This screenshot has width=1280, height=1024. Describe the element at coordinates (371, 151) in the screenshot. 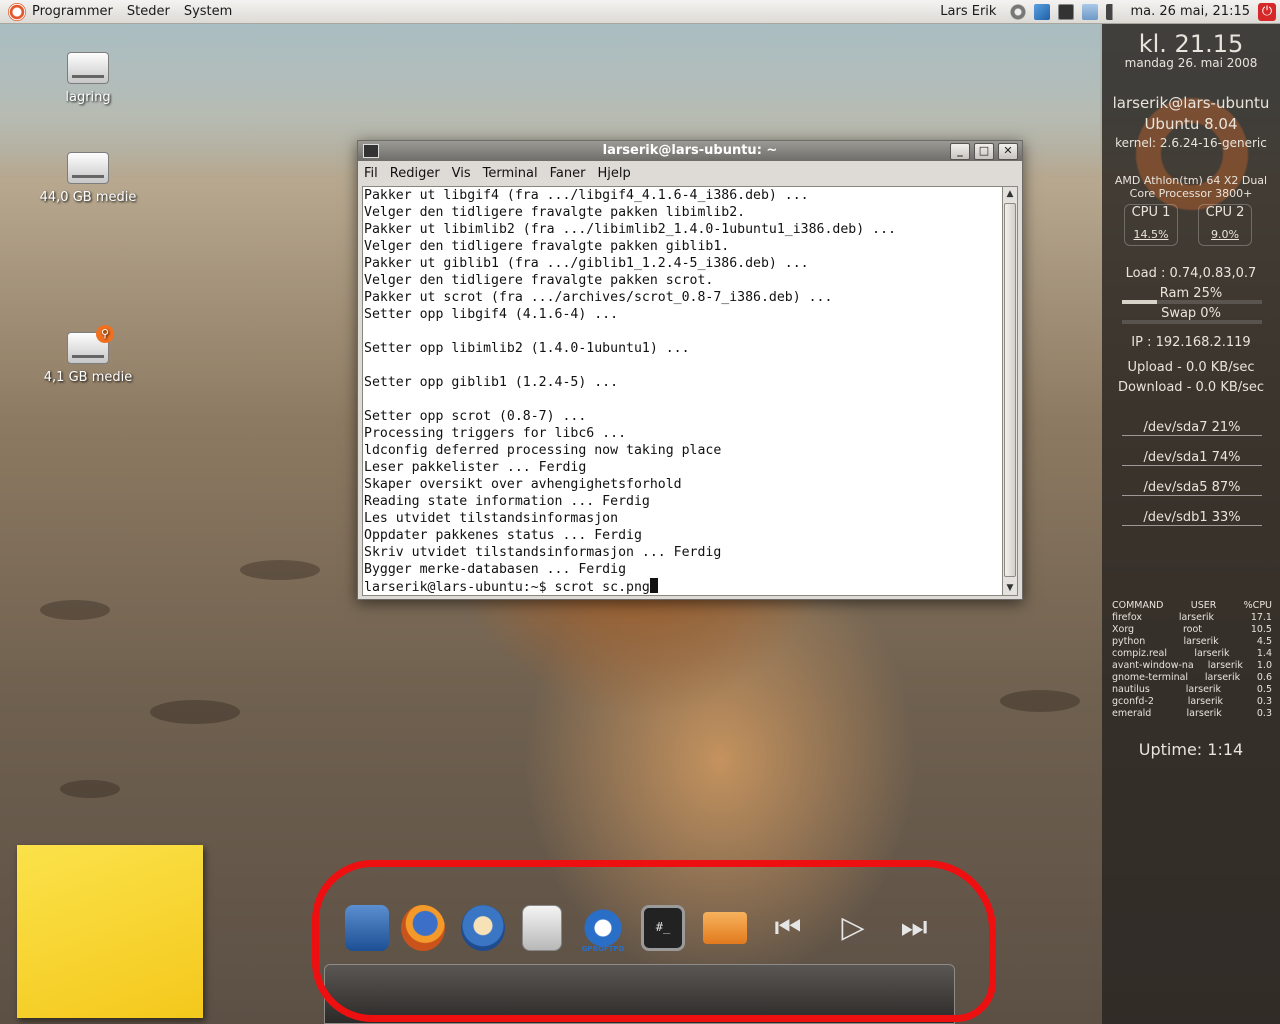

I see `terminal-window-icon` at that location.